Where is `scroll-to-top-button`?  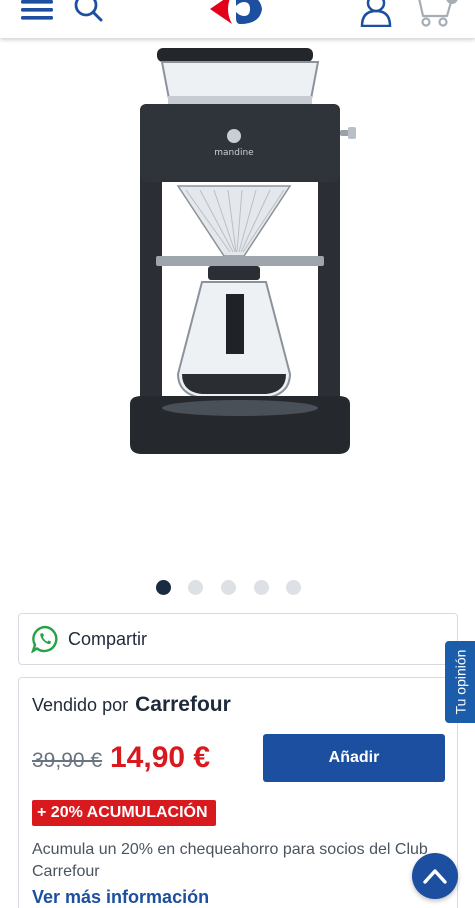
scroll-to-top-button is located at coordinates (435, 876).